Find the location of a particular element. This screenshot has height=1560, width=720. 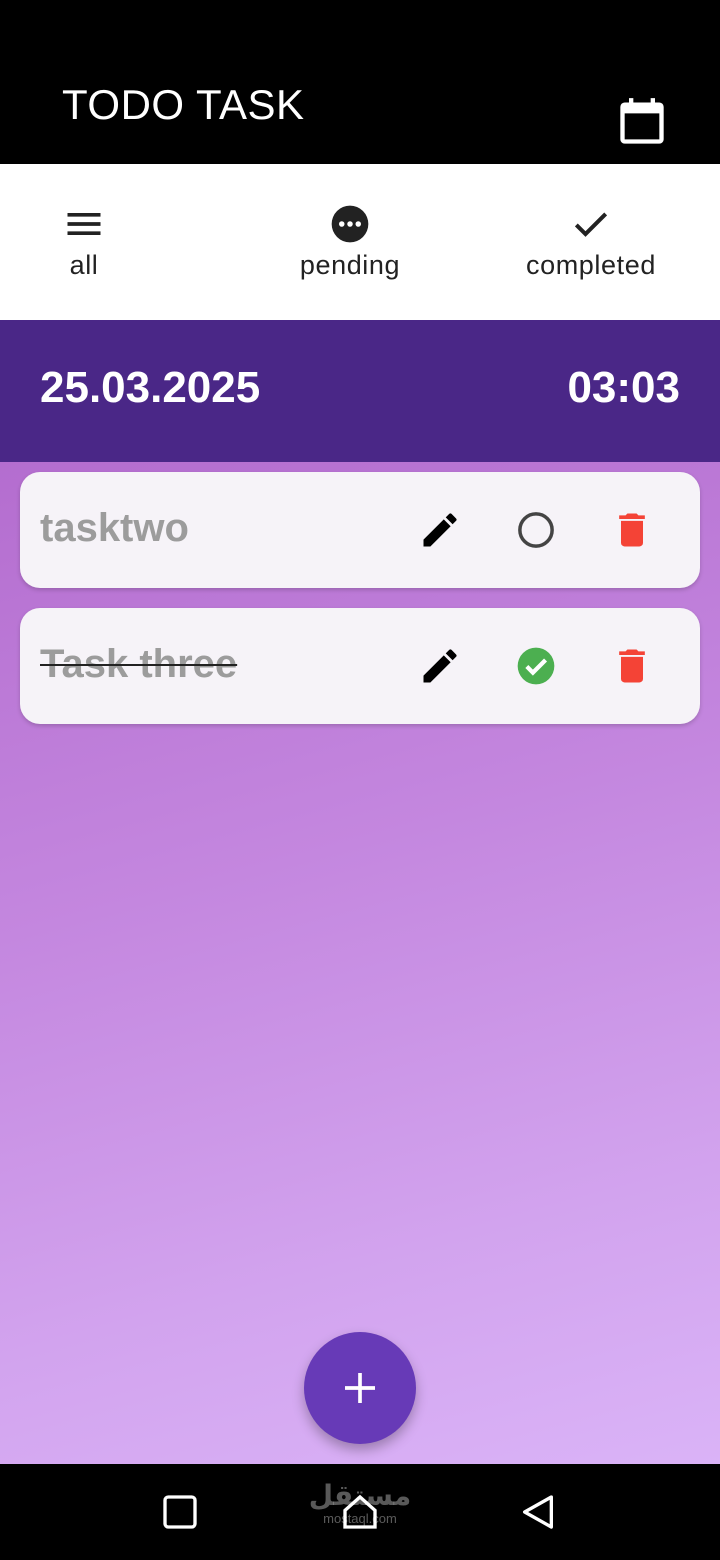

recent-apps-button is located at coordinates (180, 1512).